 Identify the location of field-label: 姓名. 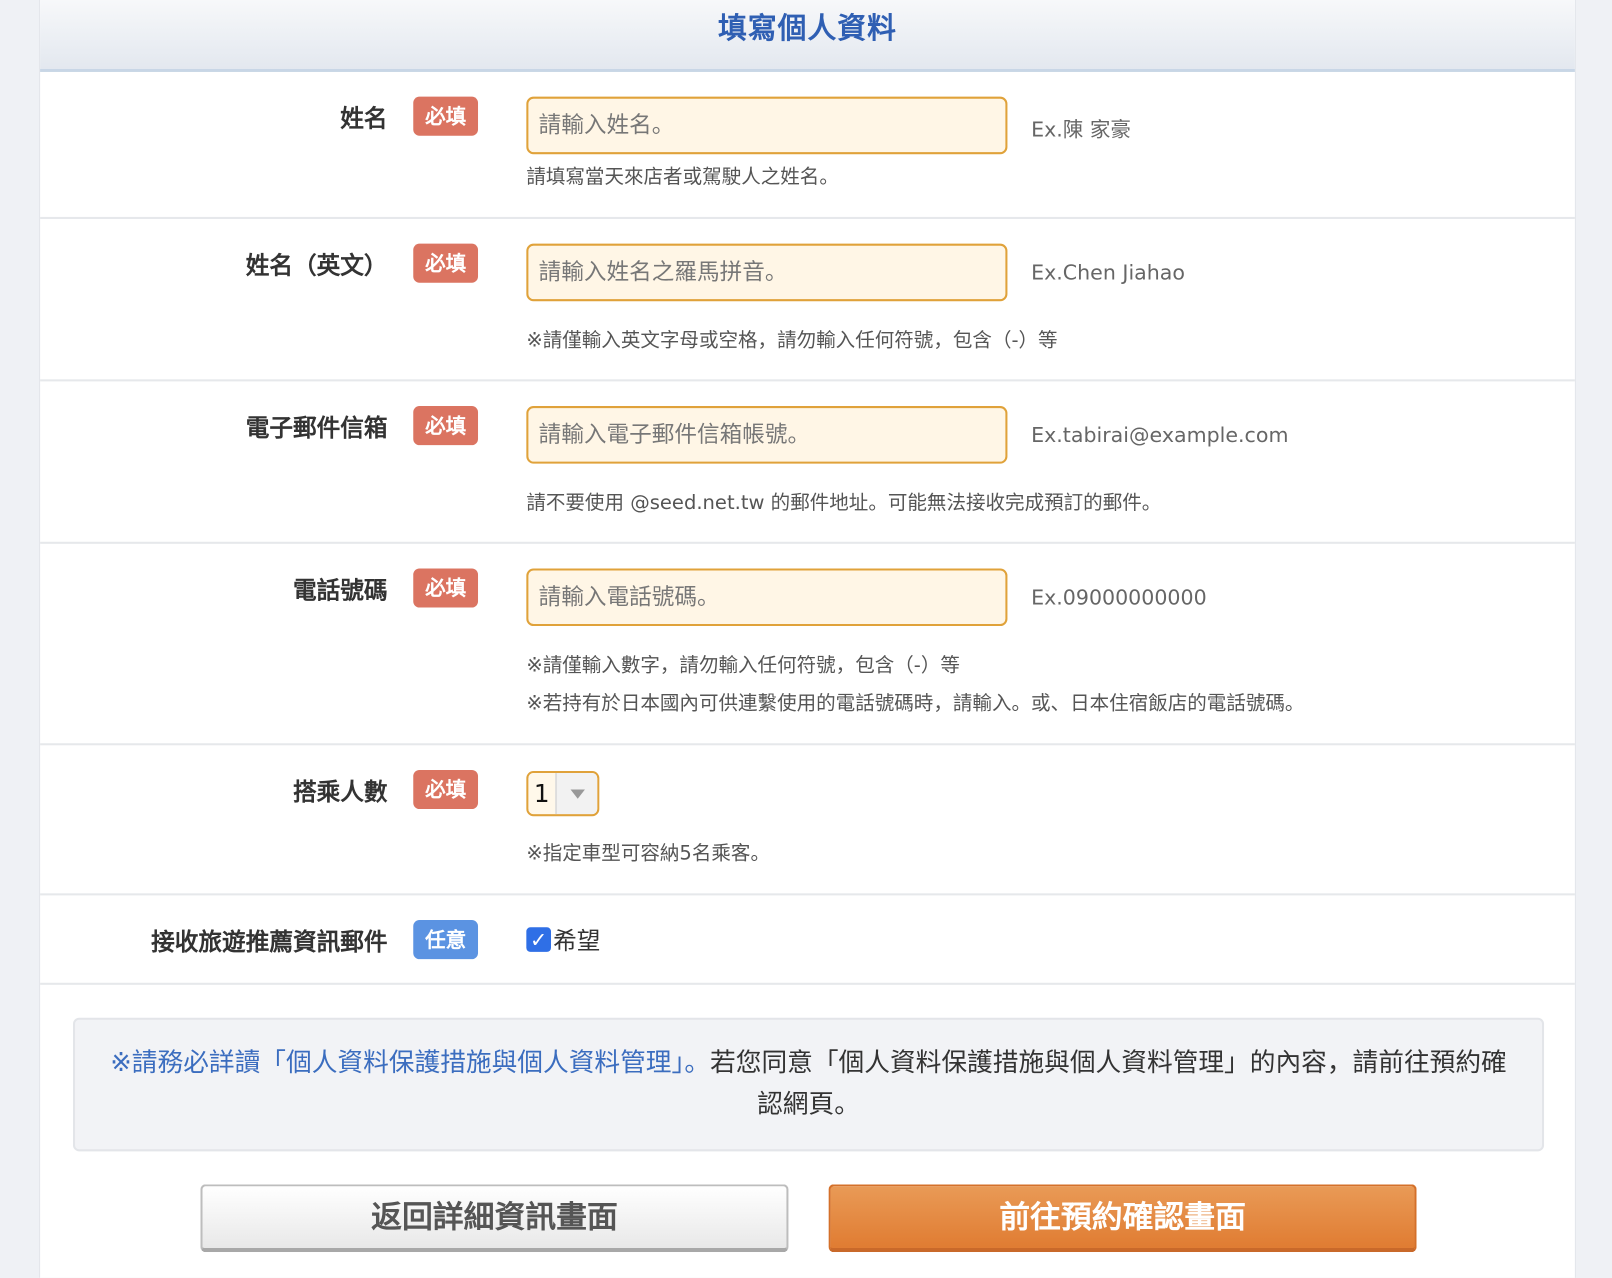
(364, 119).